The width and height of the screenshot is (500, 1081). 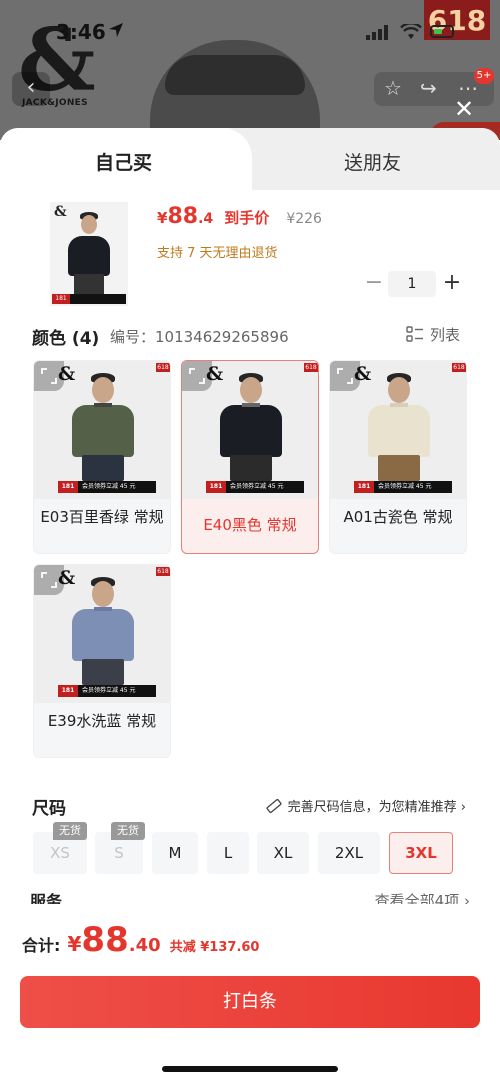 I want to click on wifi-icon, so click(x=411, y=31).